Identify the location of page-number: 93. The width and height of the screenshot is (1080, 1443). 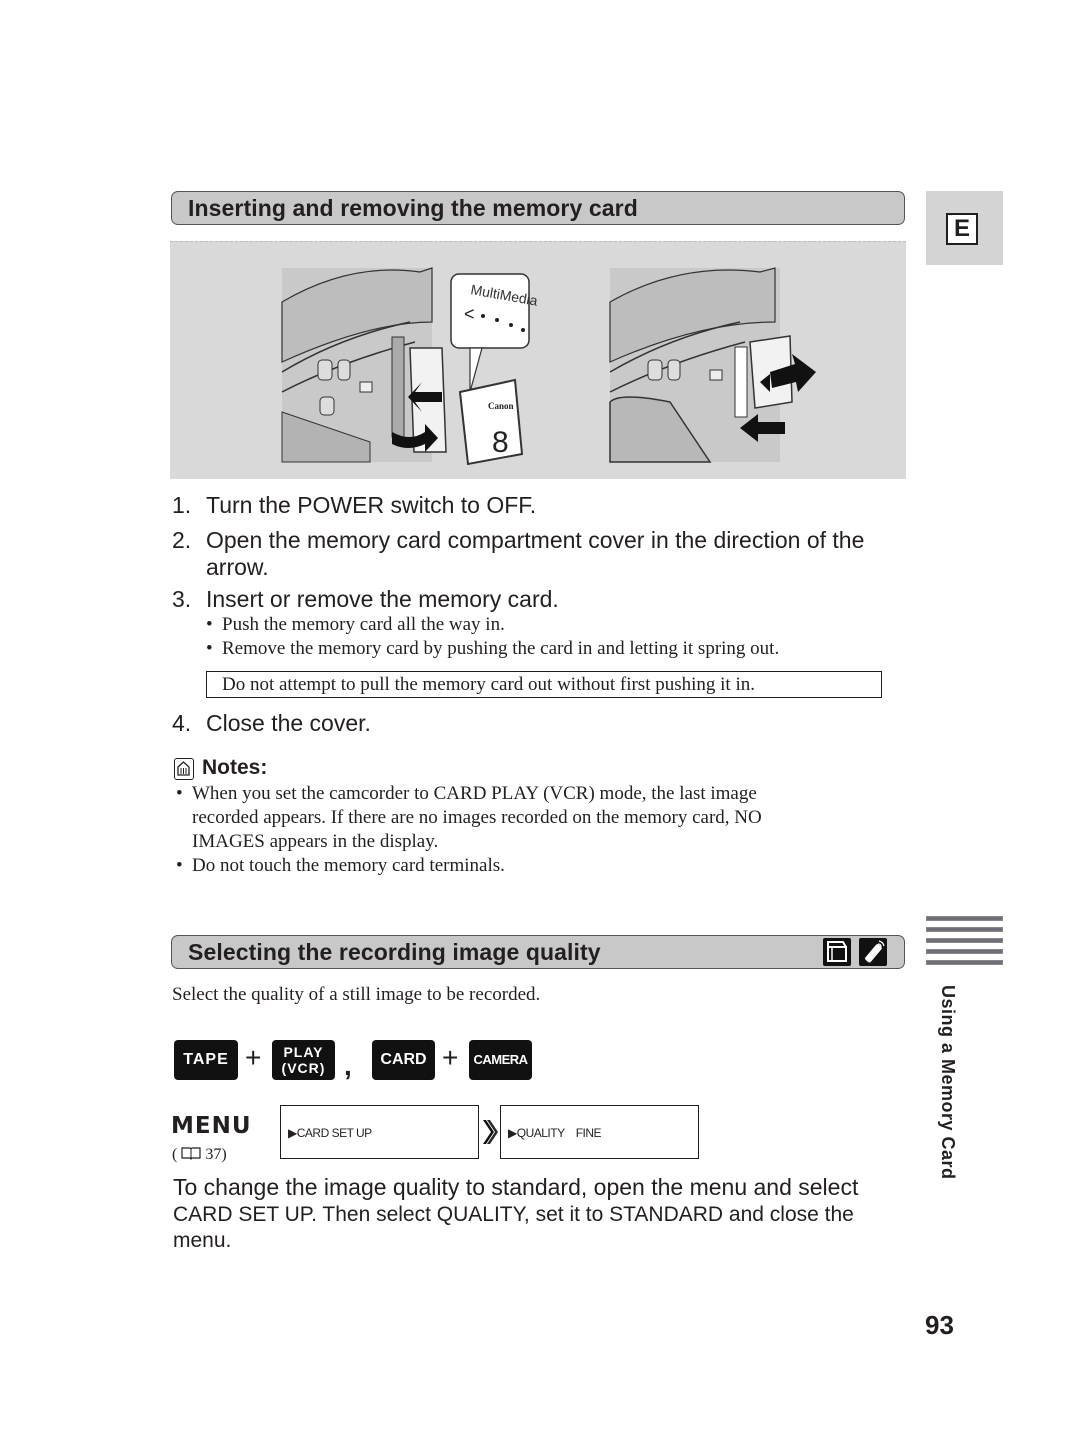
(939, 1325).